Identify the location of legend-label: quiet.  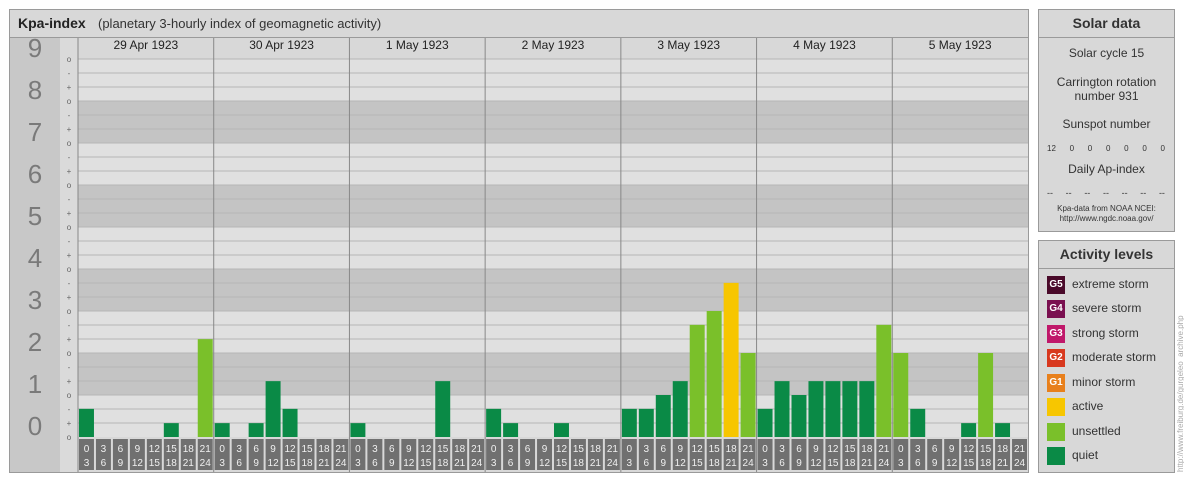
(1085, 455).